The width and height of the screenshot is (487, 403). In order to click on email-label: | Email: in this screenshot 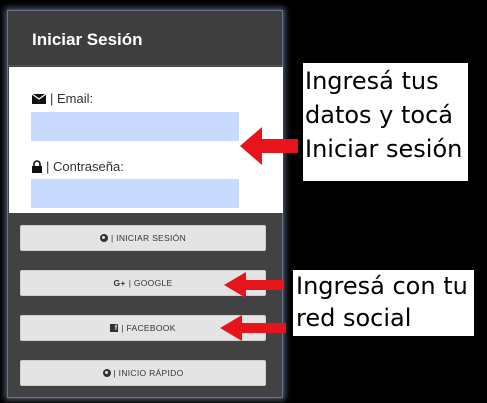, I will do `click(62, 98)`.